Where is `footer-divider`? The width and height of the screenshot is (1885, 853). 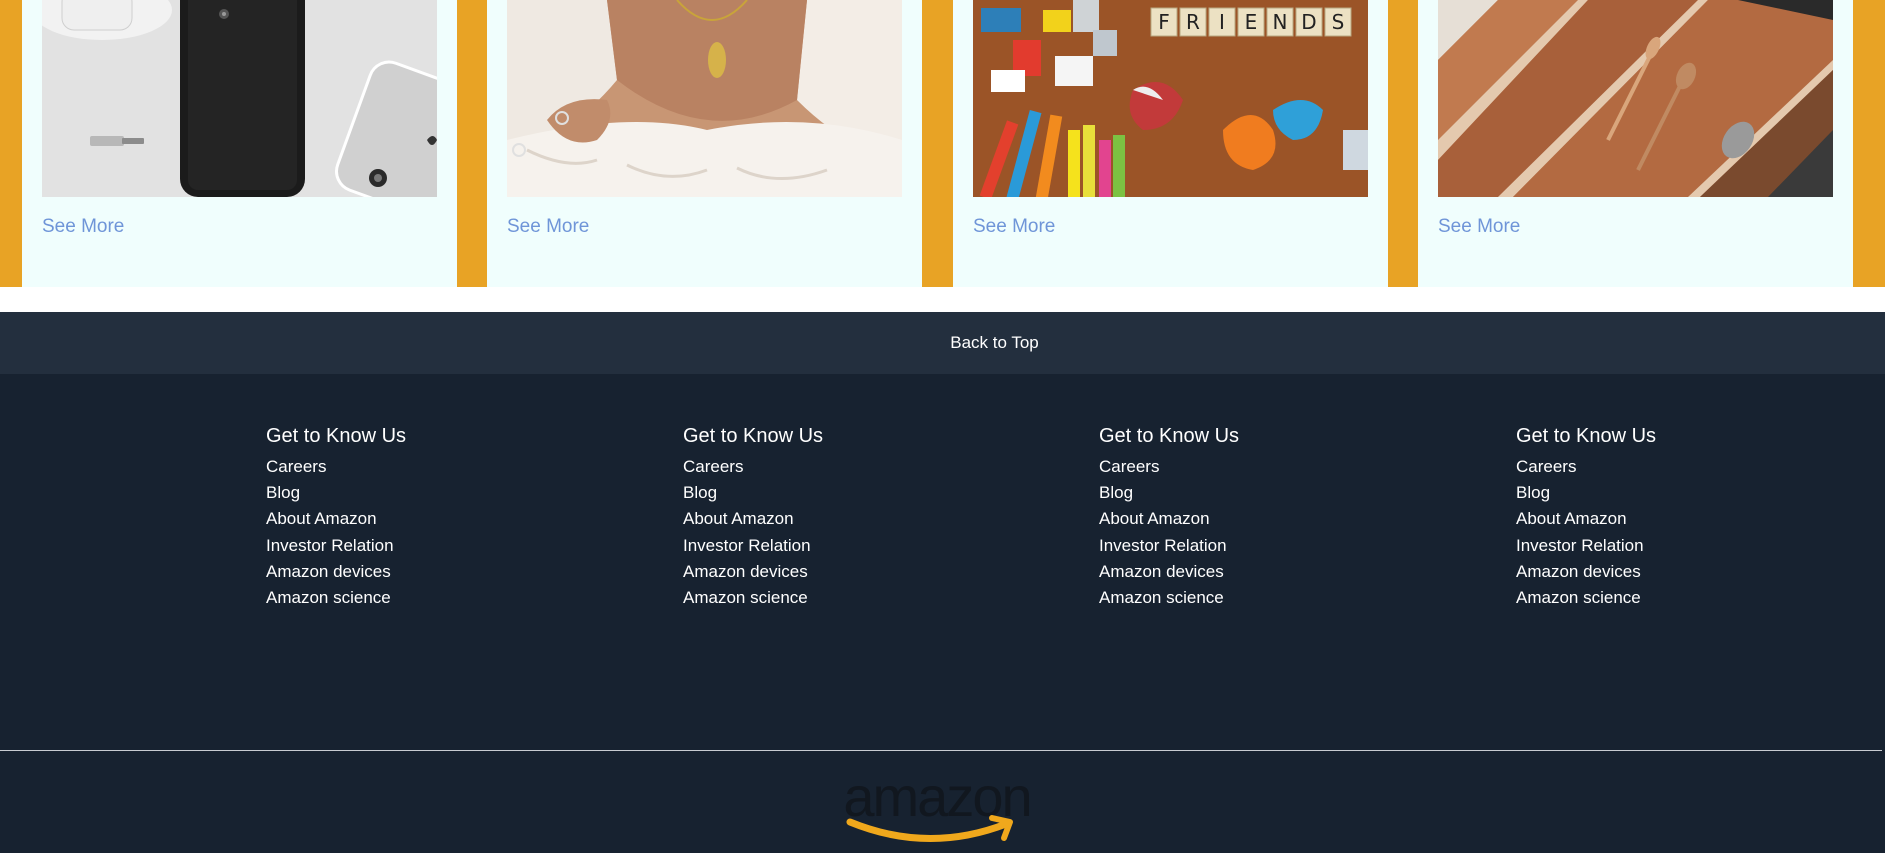
footer-divider is located at coordinates (941, 750).